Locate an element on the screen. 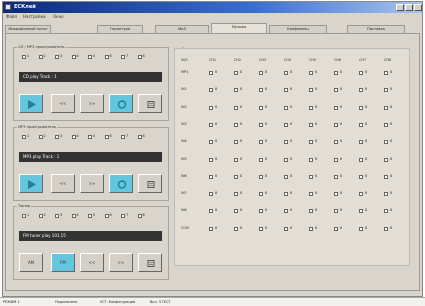  play-button is located at coordinates (31, 183).